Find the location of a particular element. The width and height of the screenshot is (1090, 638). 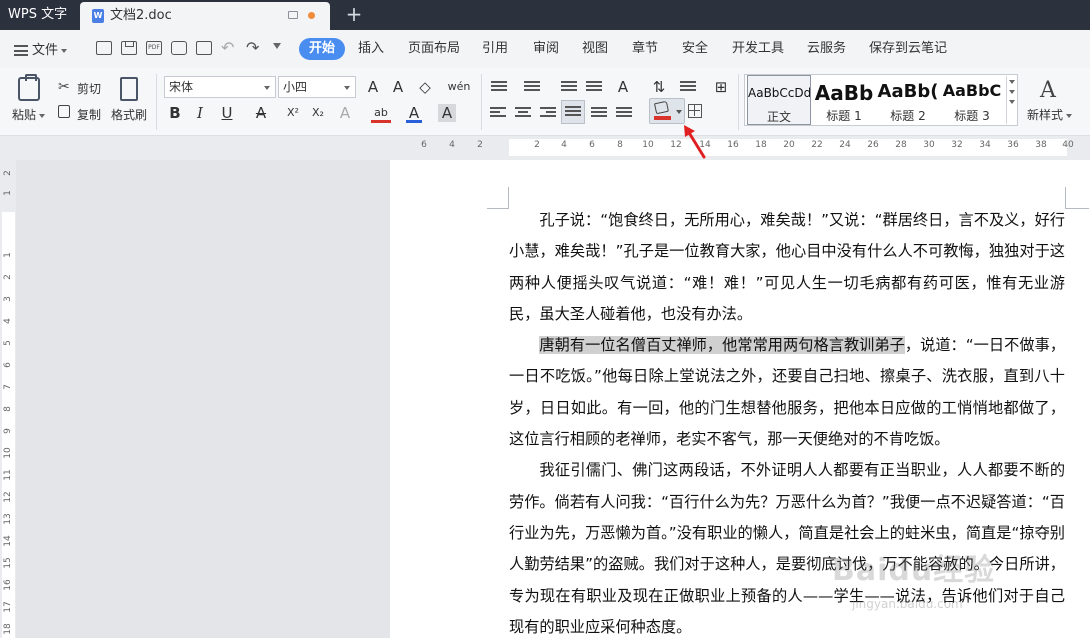

align-left-icon is located at coordinates (498, 113).